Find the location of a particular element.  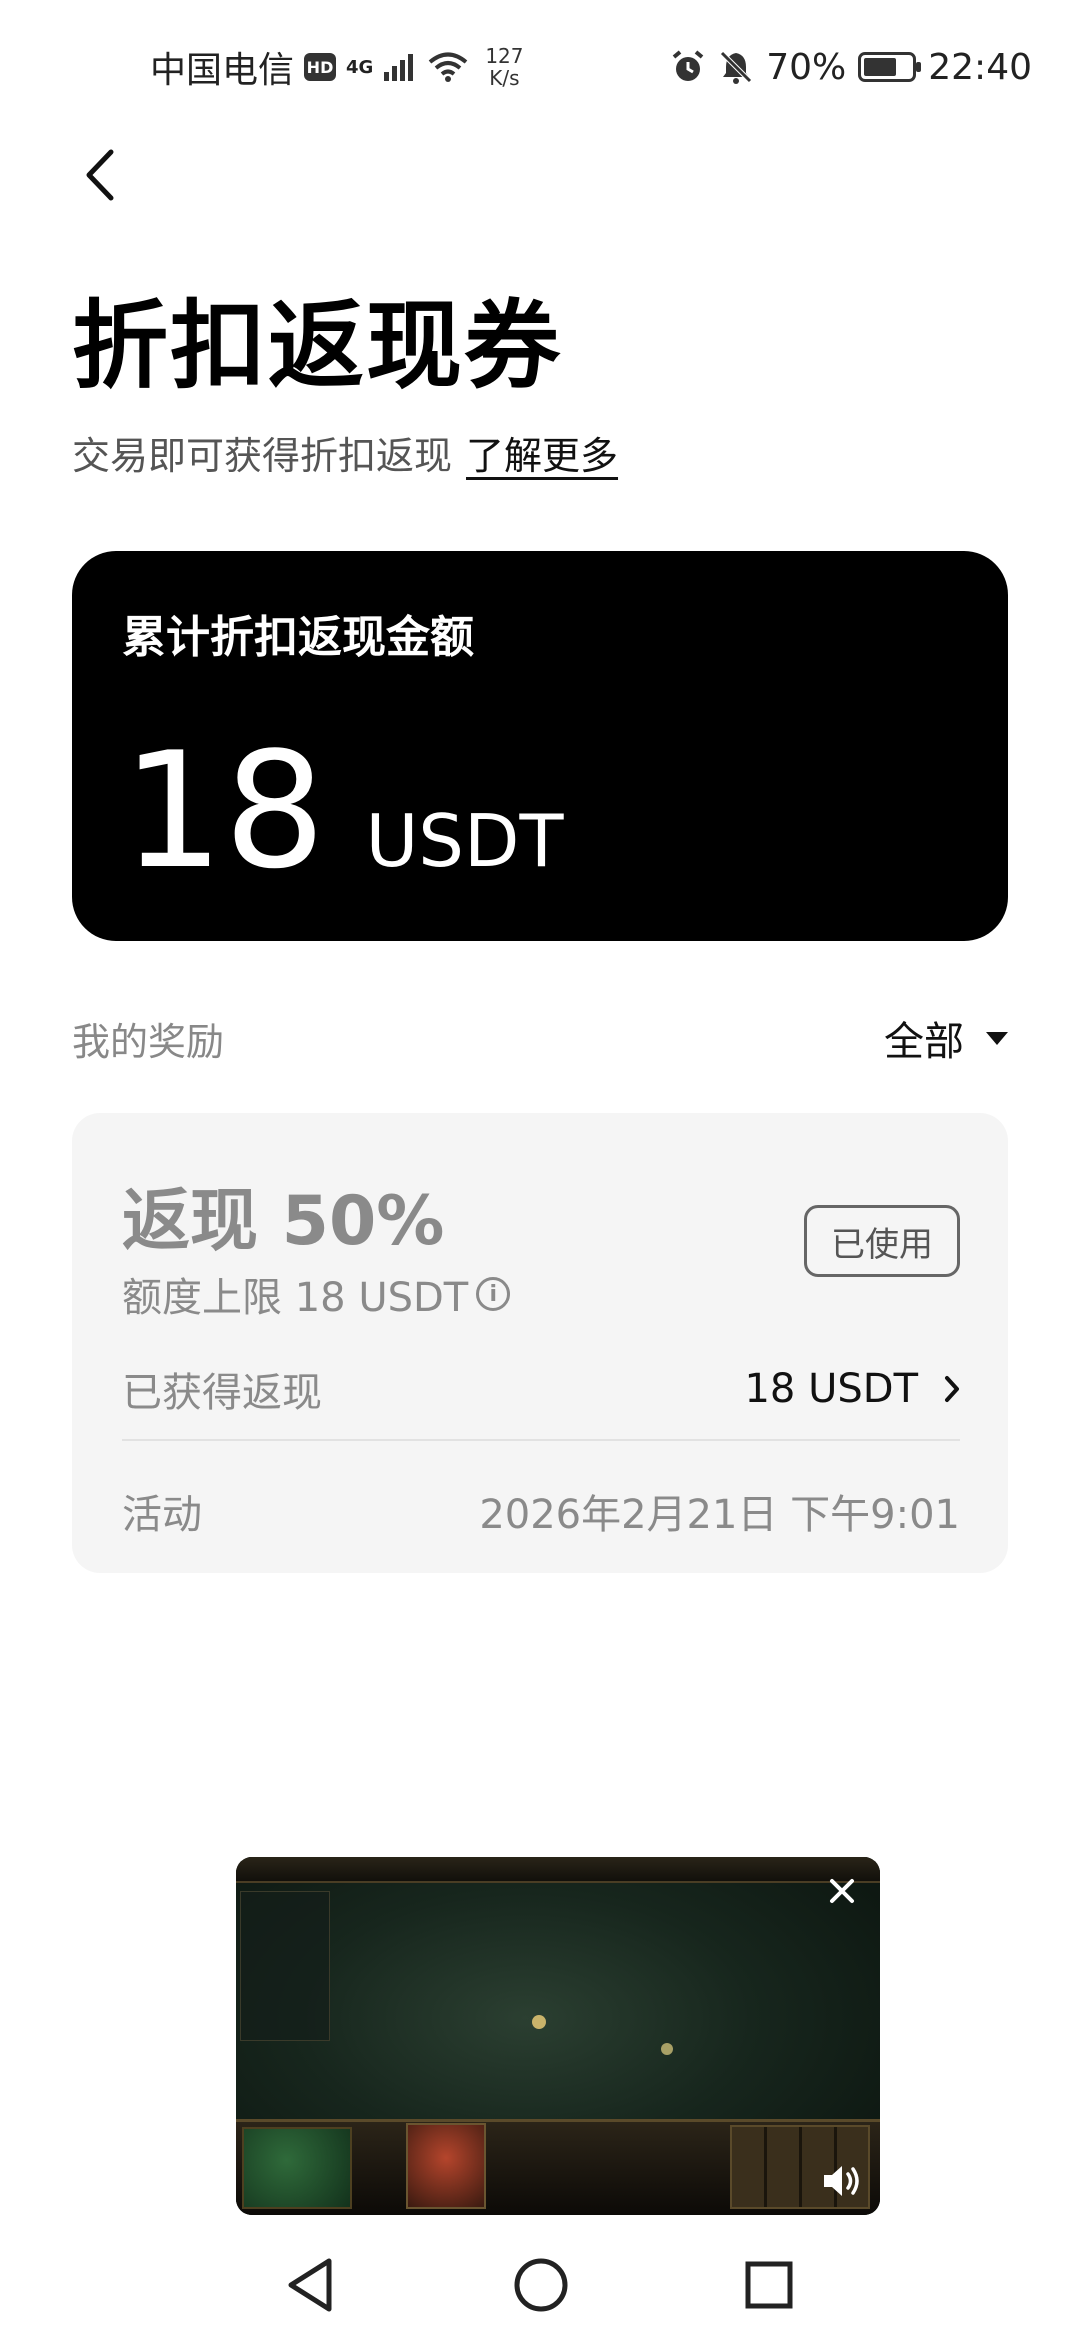

clock: 22:40 is located at coordinates (980, 67).